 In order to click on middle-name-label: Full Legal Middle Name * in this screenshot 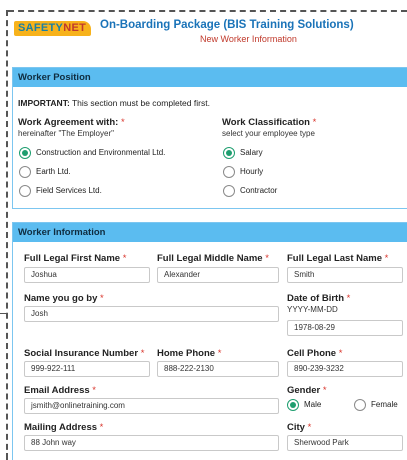, I will do `click(213, 258)`.